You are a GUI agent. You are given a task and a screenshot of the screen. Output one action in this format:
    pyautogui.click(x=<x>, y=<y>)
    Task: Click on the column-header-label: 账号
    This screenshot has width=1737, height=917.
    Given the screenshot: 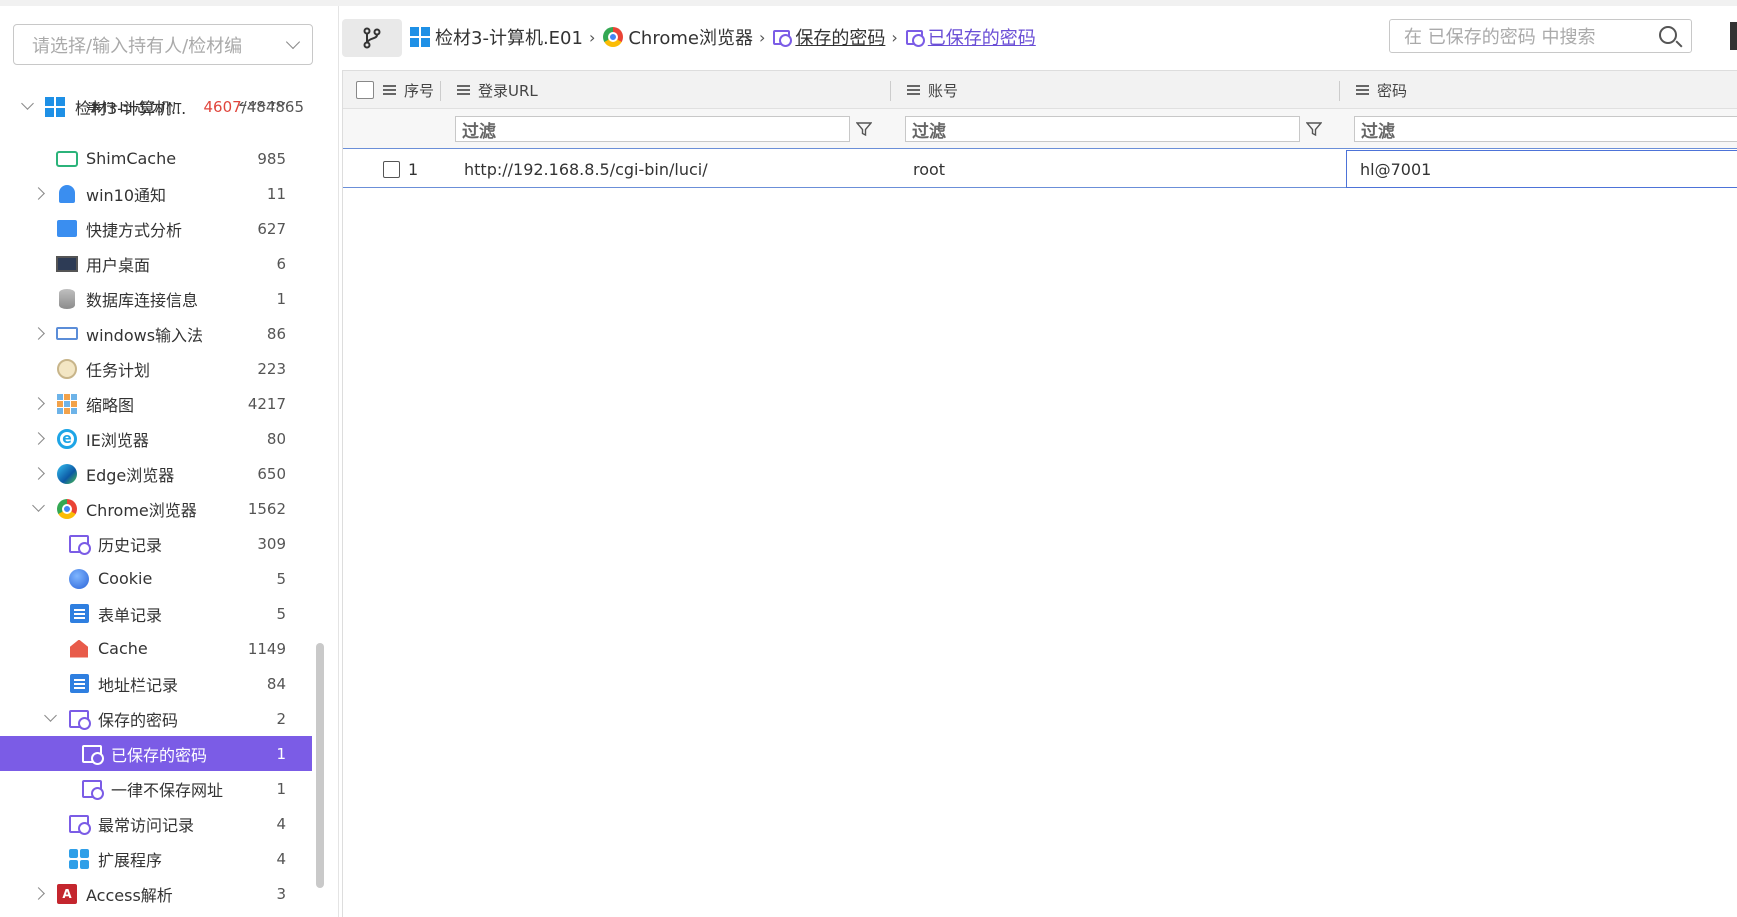 What is the action you would take?
    pyautogui.click(x=943, y=90)
    